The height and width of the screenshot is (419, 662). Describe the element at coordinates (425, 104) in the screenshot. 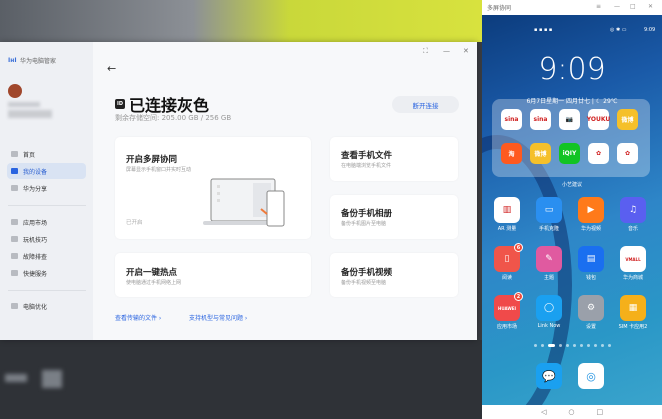

I see `disconnect-button: 断开连接` at that location.